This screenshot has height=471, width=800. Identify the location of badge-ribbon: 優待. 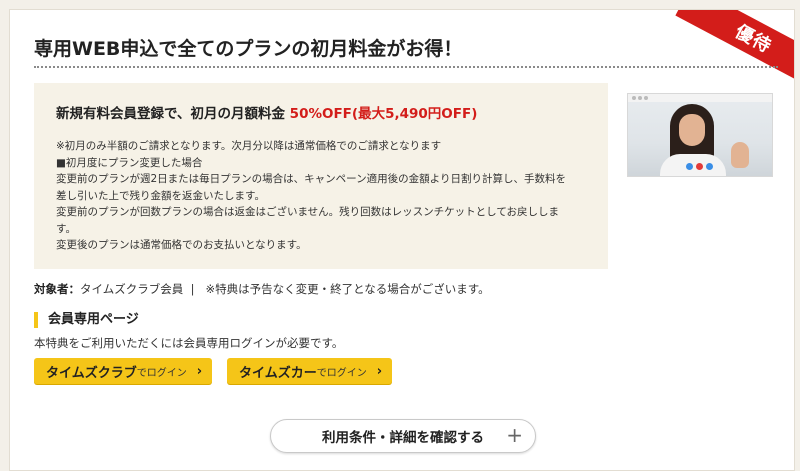
(734, 50).